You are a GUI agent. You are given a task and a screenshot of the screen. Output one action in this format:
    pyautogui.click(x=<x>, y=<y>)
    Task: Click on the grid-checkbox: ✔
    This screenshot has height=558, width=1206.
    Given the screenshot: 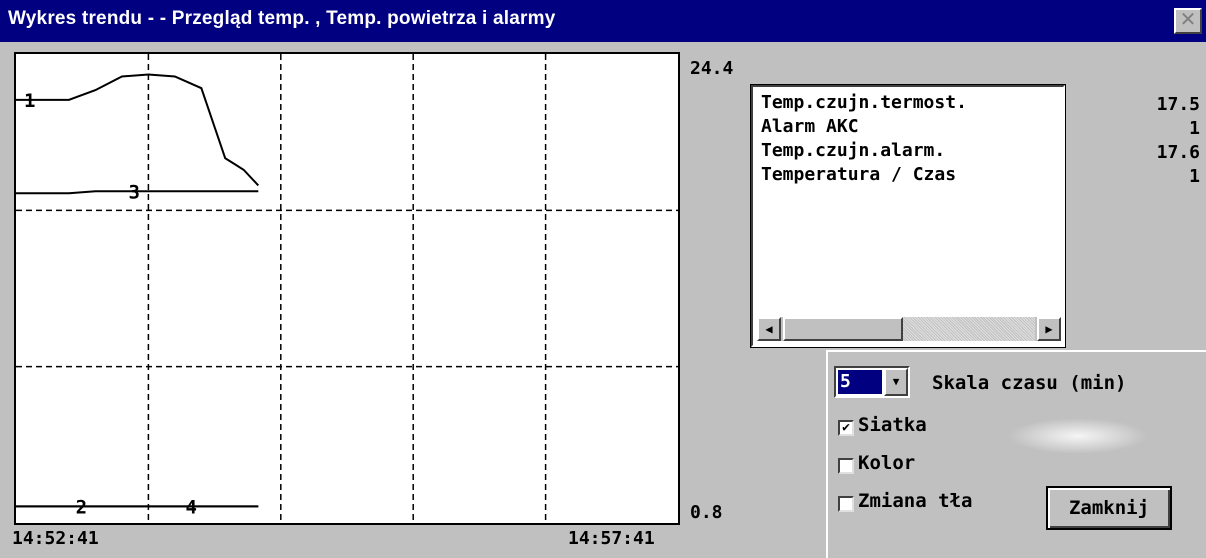 What is the action you would take?
    pyautogui.click(x=846, y=428)
    